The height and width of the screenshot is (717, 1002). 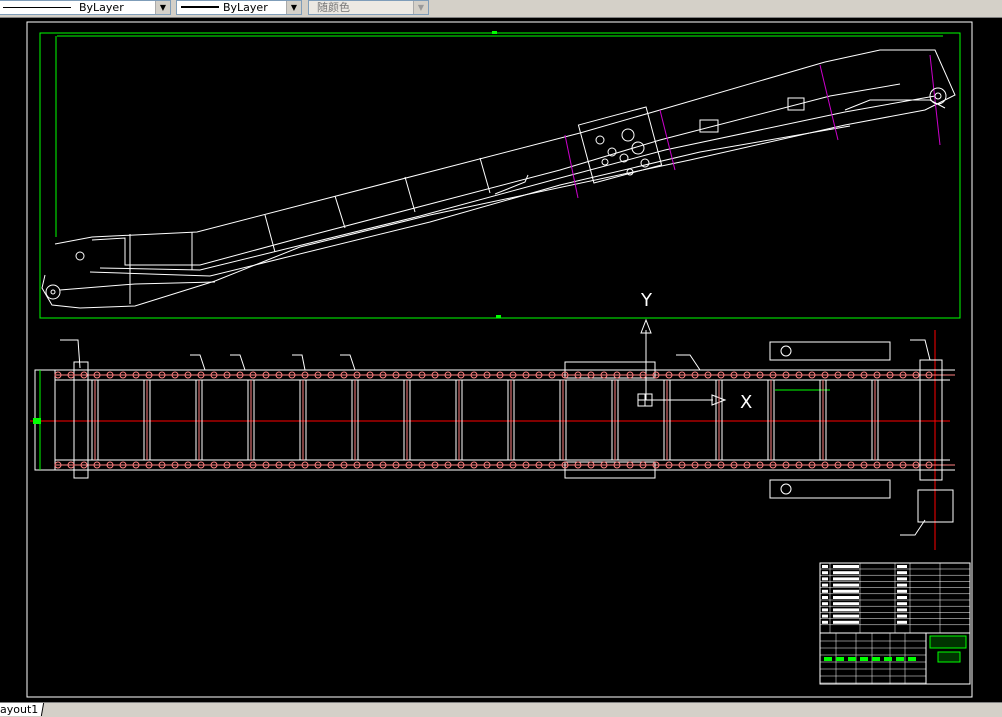 I want to click on magenta-section, so click(x=571, y=166).